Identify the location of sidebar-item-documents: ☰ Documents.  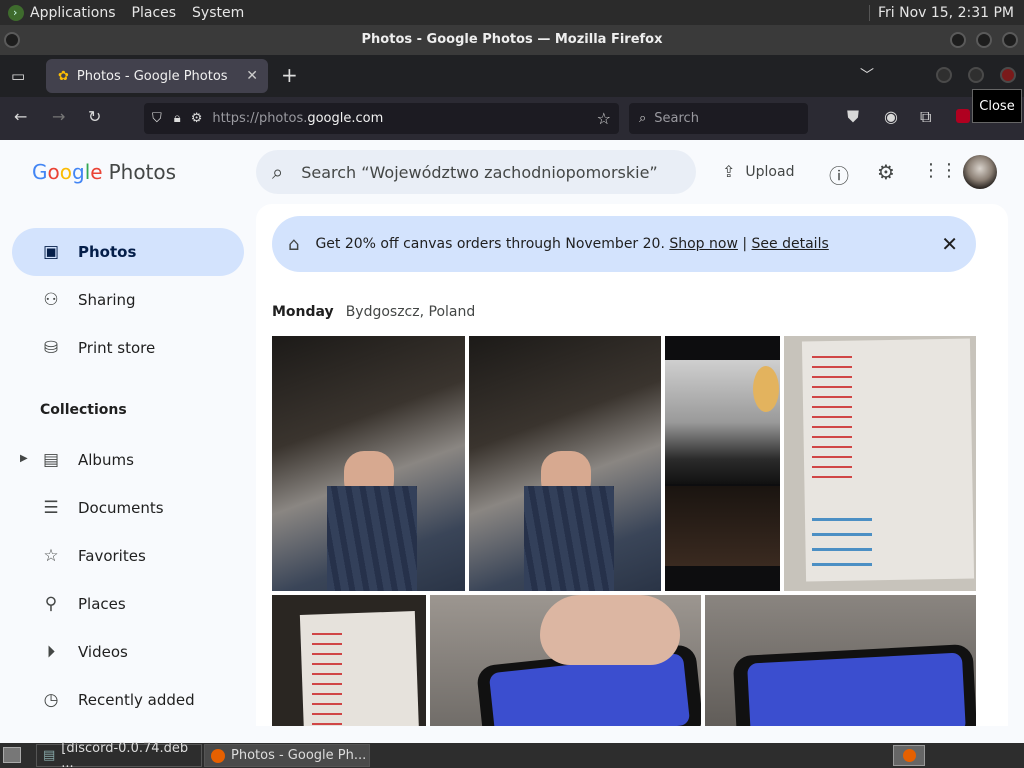
(128, 508).